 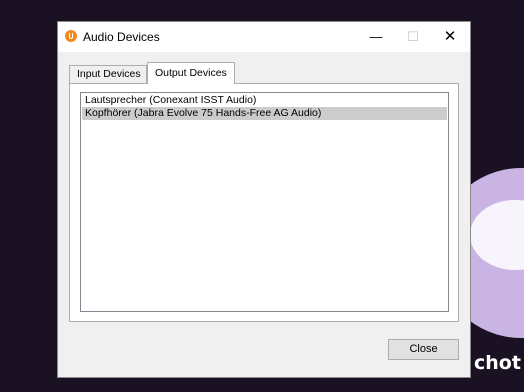 I want to click on maximize-button: ☐, so click(x=413, y=37).